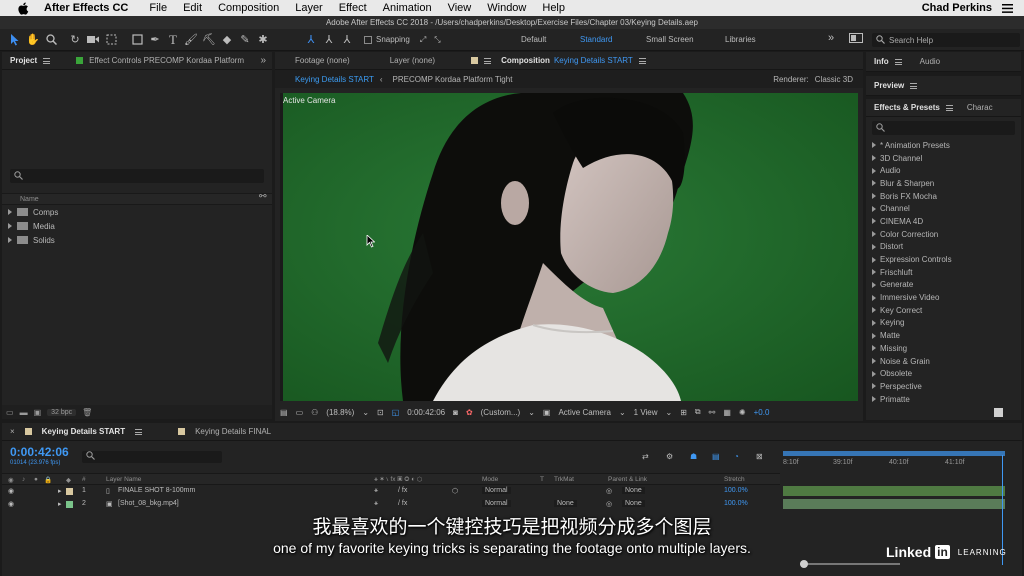 The height and width of the screenshot is (576, 1024). Describe the element at coordinates (209, 40) in the screenshot. I see `clone-stamp-tool-icon: ⛏` at that location.